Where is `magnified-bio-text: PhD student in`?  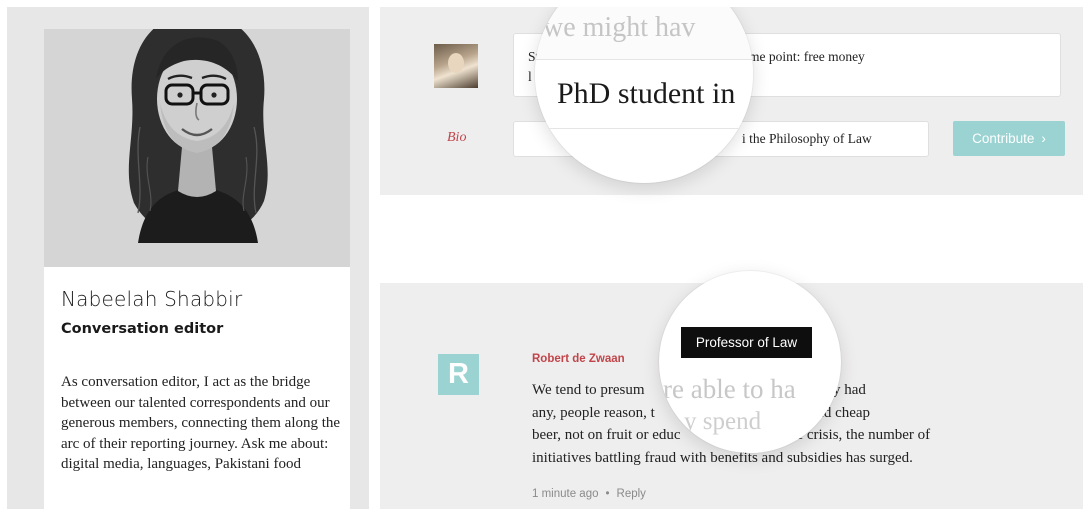
magnified-bio-text: PhD student in is located at coordinates (646, 93).